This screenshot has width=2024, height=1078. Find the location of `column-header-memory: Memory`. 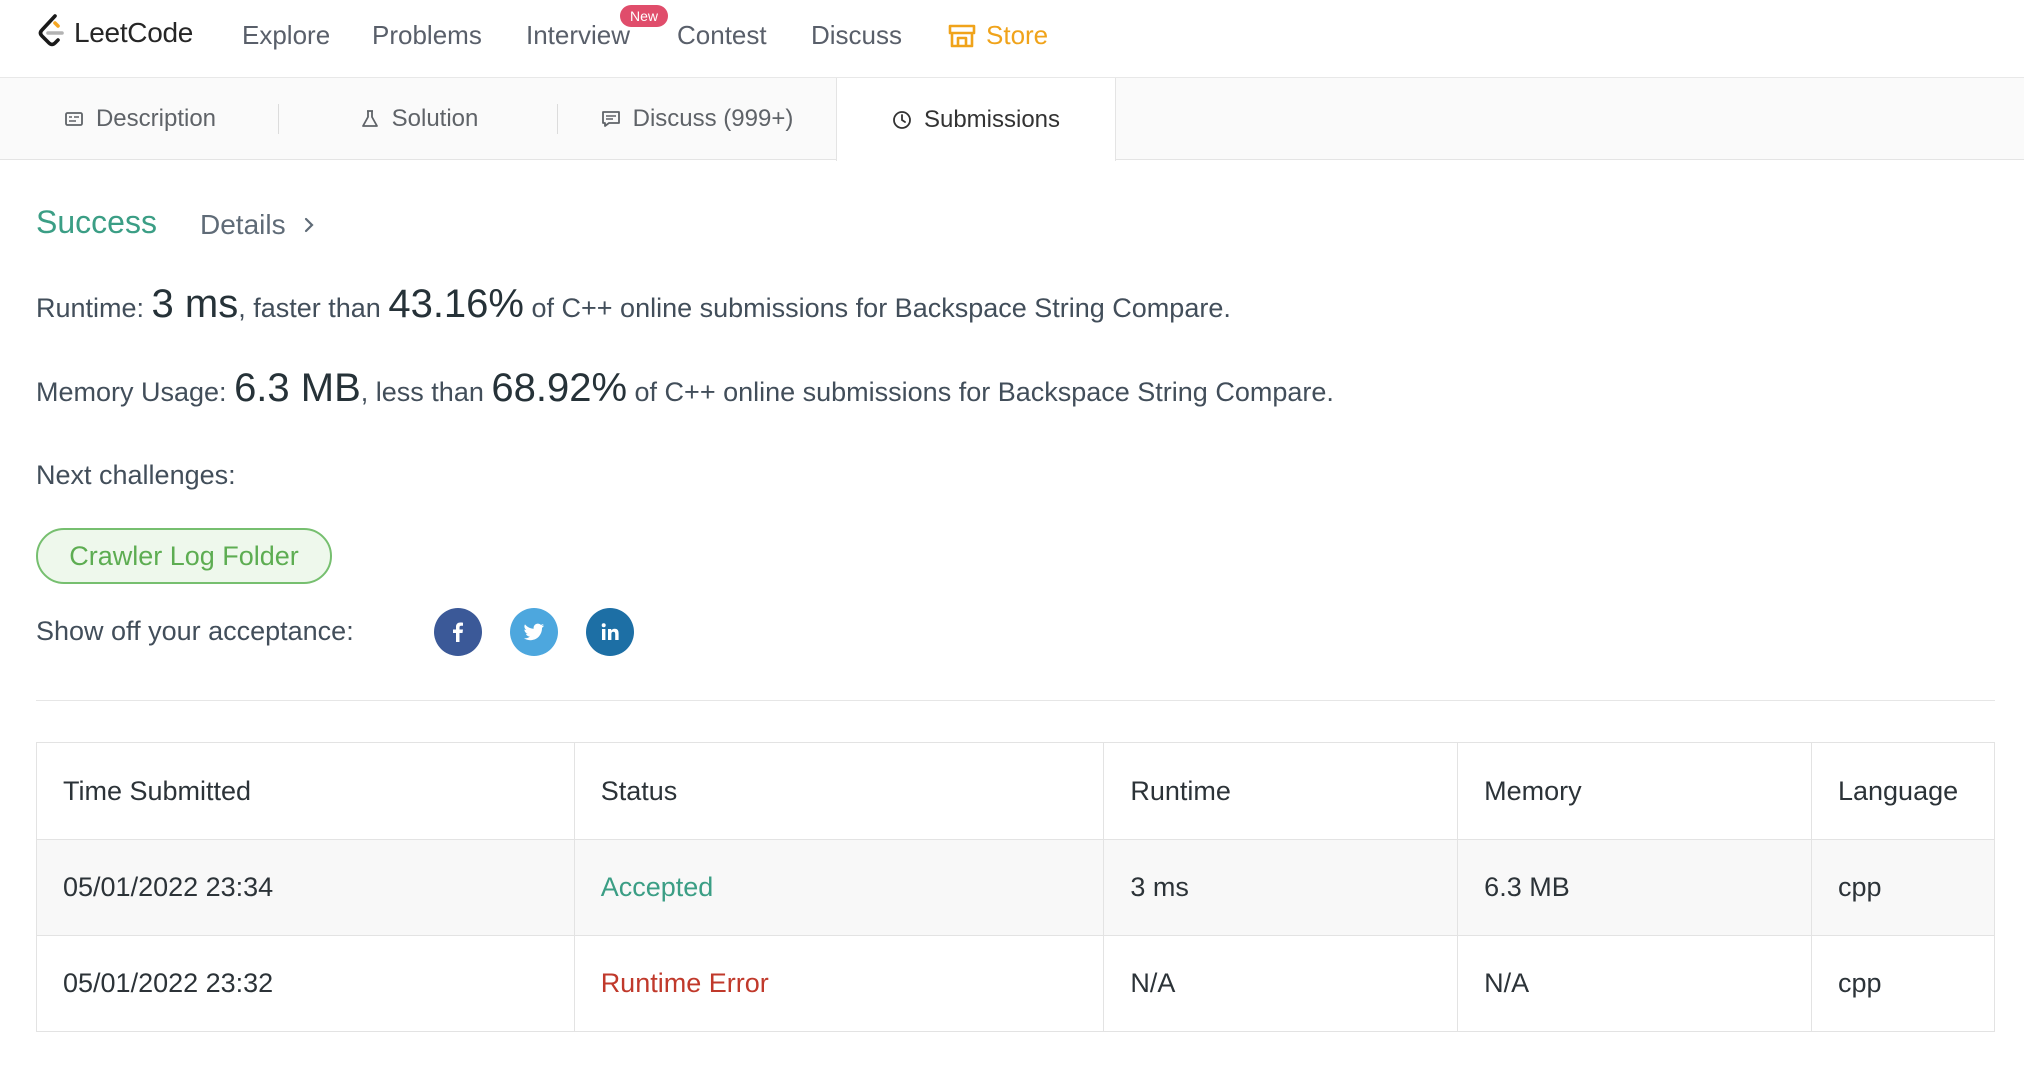

column-header-memory: Memory is located at coordinates (1634, 791).